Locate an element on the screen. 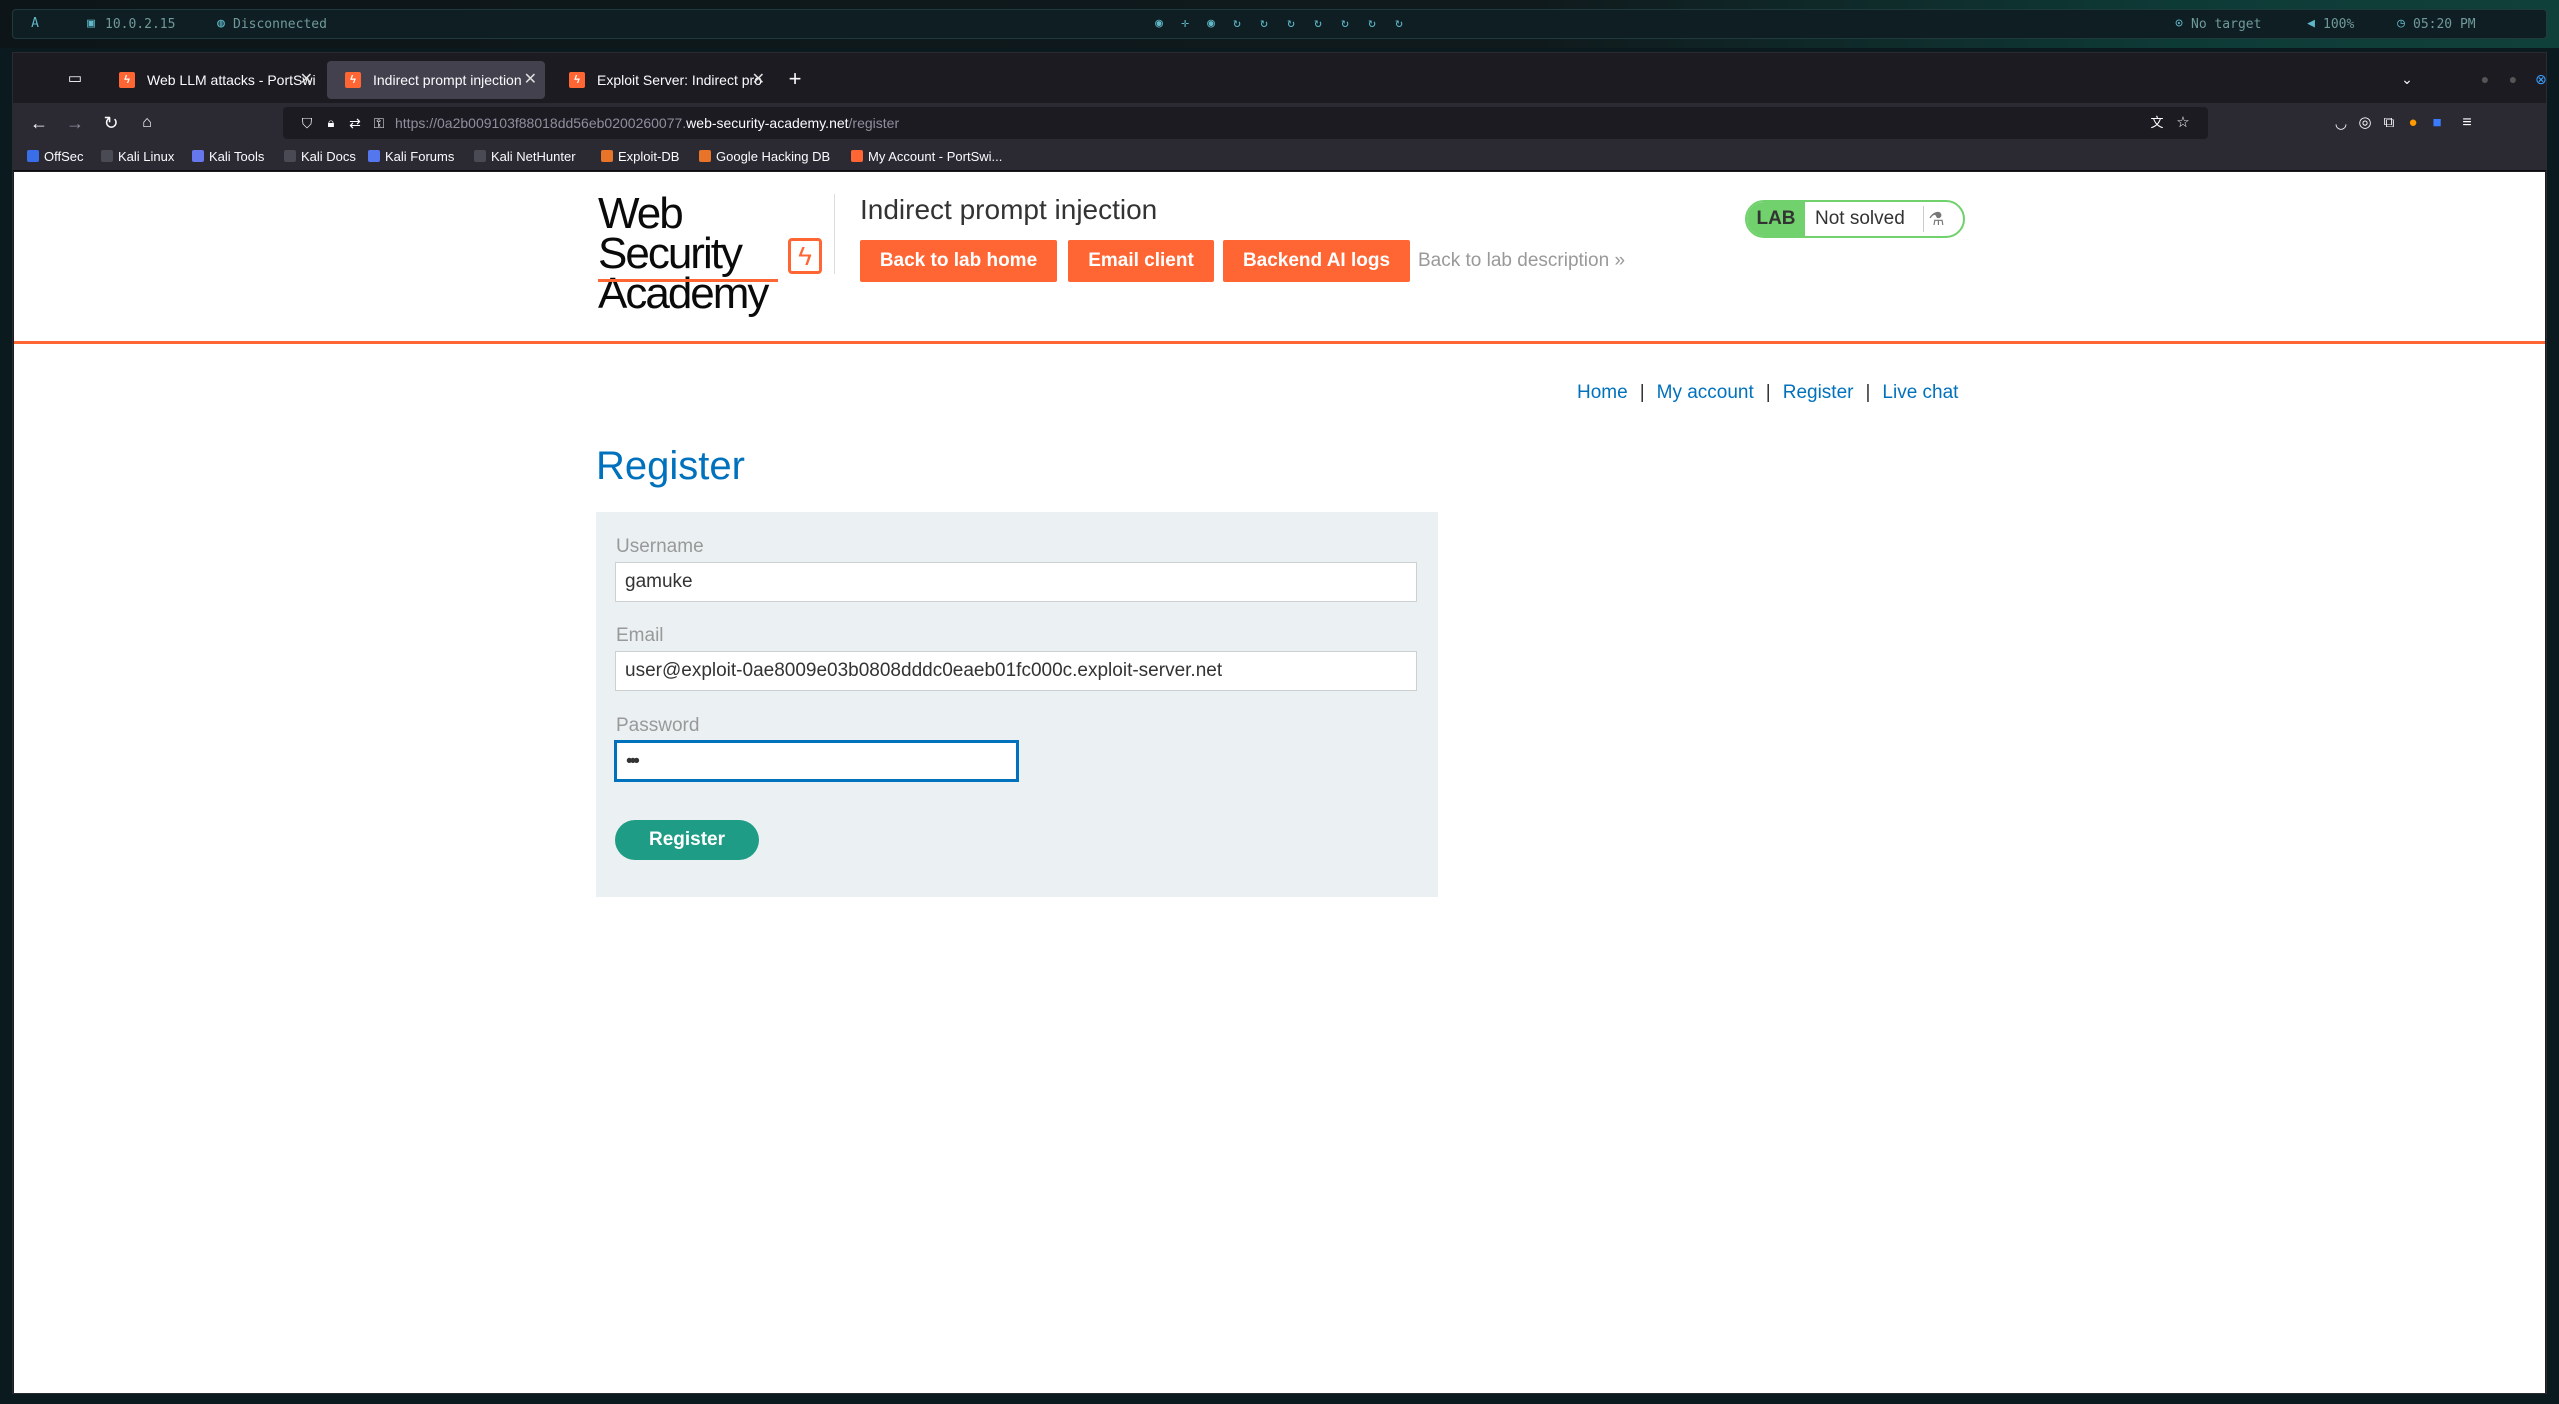 The image size is (2559, 1404). bookmark-item: OffSec is located at coordinates (55, 156).